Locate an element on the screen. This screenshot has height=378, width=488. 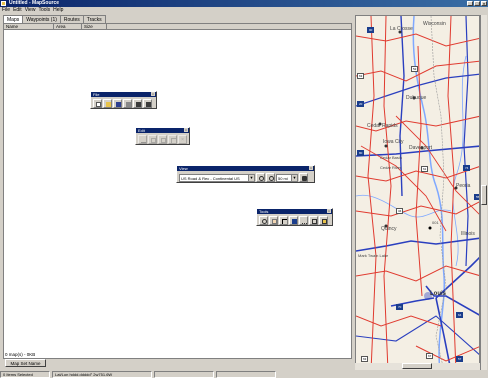
paste-icon is located at coordinates (163, 140).